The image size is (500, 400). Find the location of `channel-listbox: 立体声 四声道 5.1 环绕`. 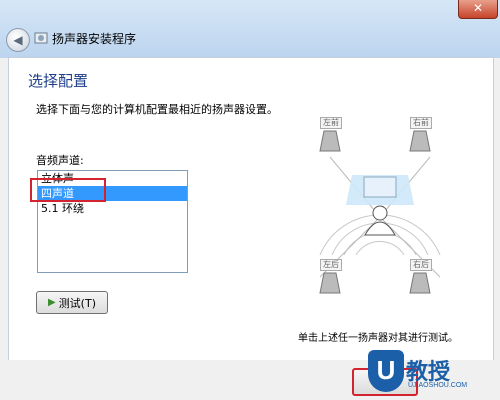

channel-listbox: 立体声 四声道 5.1 环绕 is located at coordinates (112, 221).